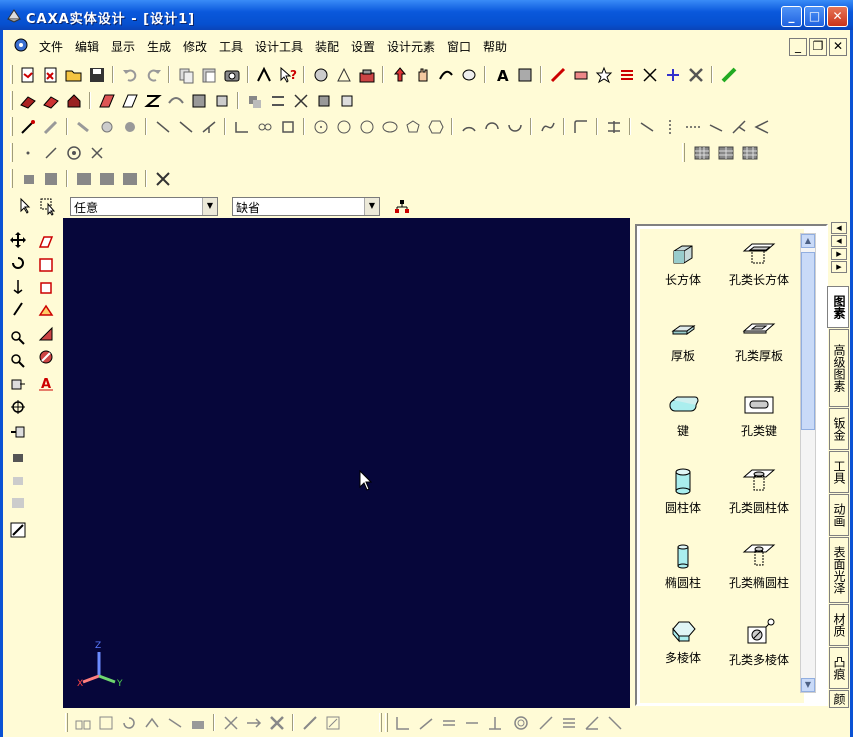 This screenshot has width=853, height=737. I want to click on target-icon, so click(74, 153).